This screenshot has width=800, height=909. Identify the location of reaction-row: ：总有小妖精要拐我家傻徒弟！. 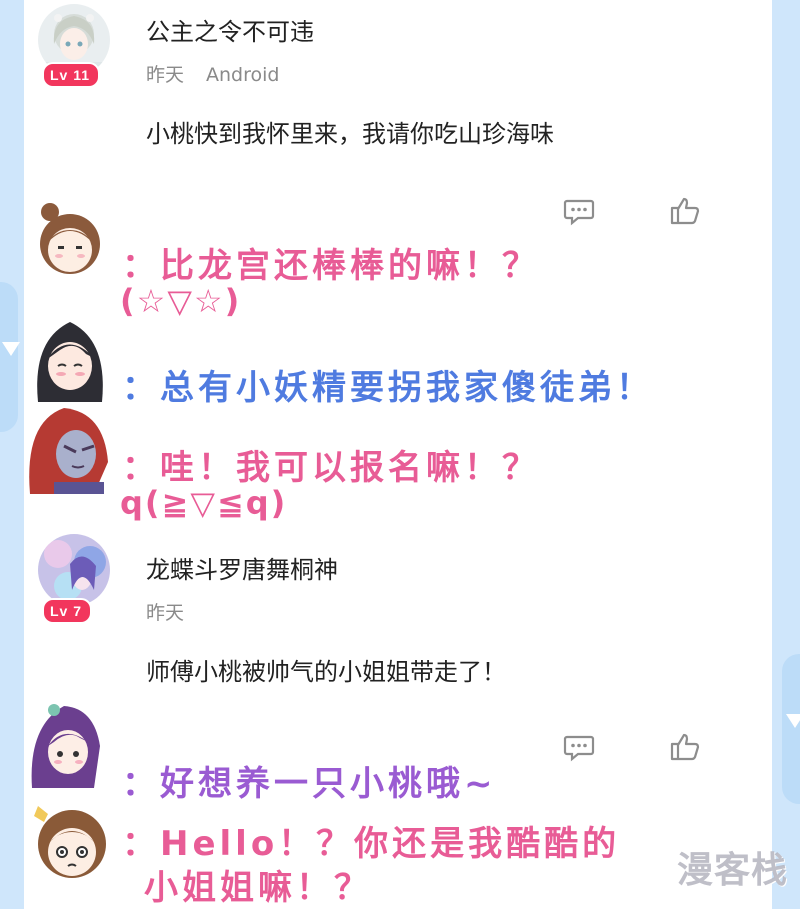
(374, 359).